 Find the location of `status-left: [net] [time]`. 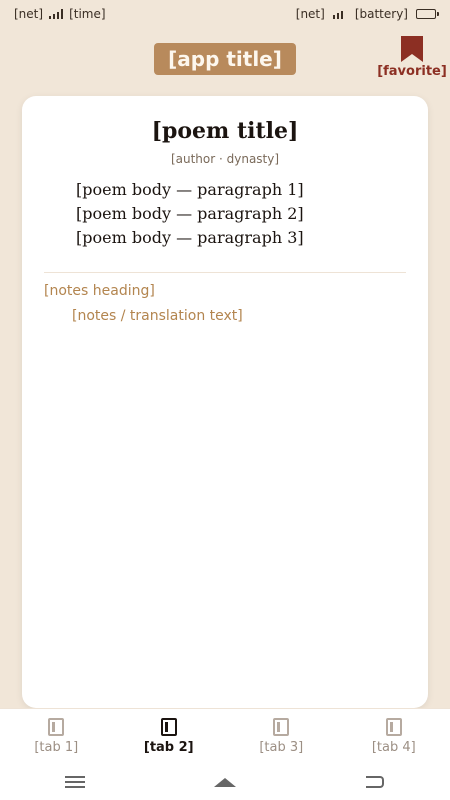

status-left: [net] [time] is located at coordinates (60, 14).